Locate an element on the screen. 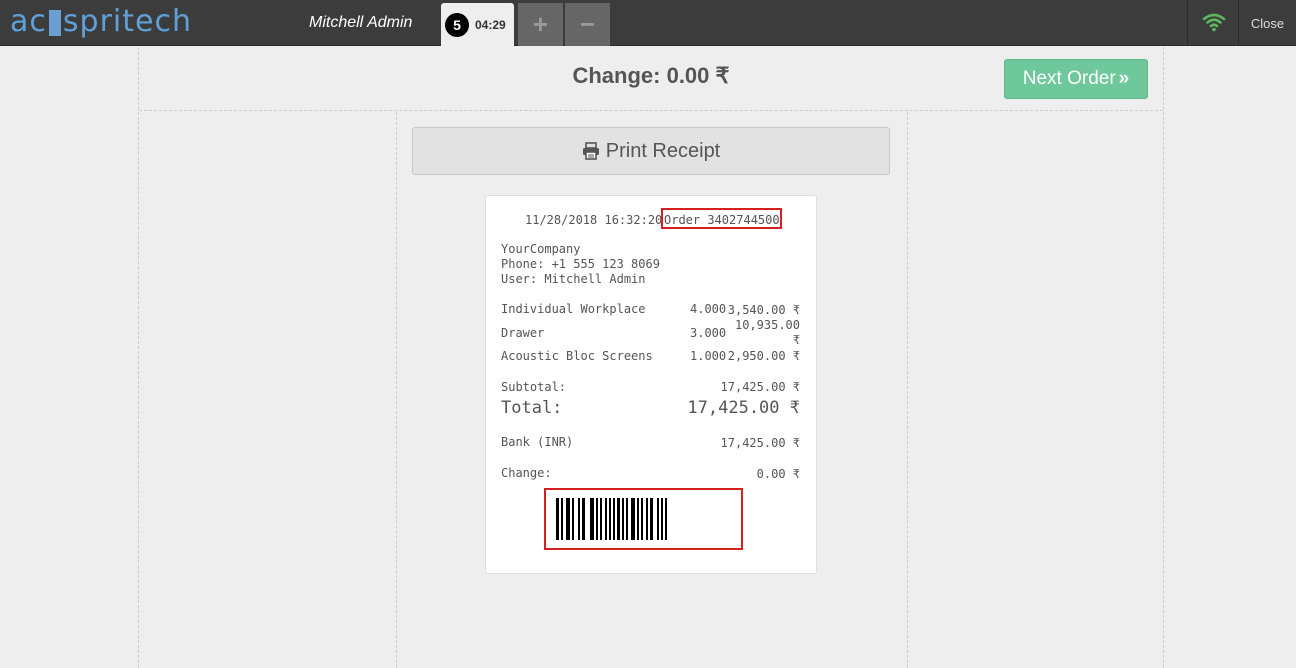 This screenshot has height=668, width=1296. logo-text-right: spritech is located at coordinates (127, 21).